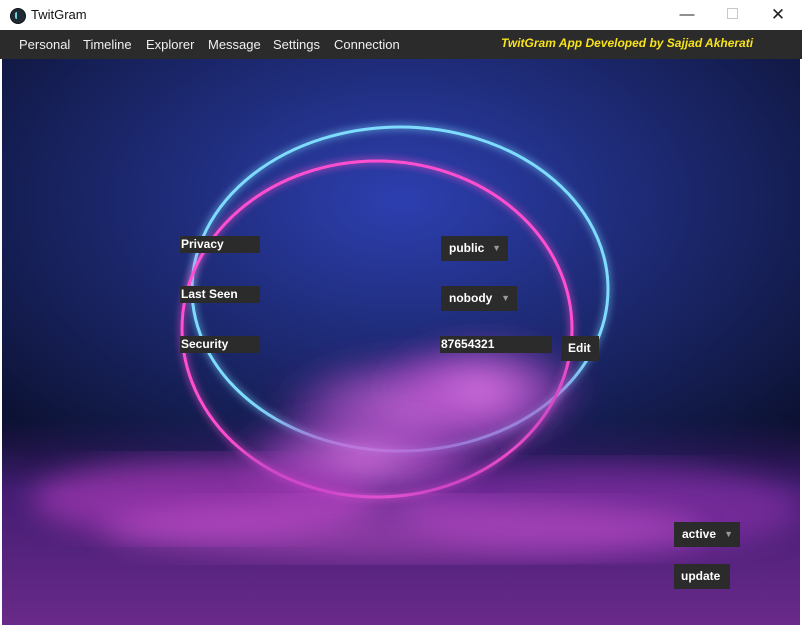  I want to click on last-seen-label: Last Seen, so click(220, 294).